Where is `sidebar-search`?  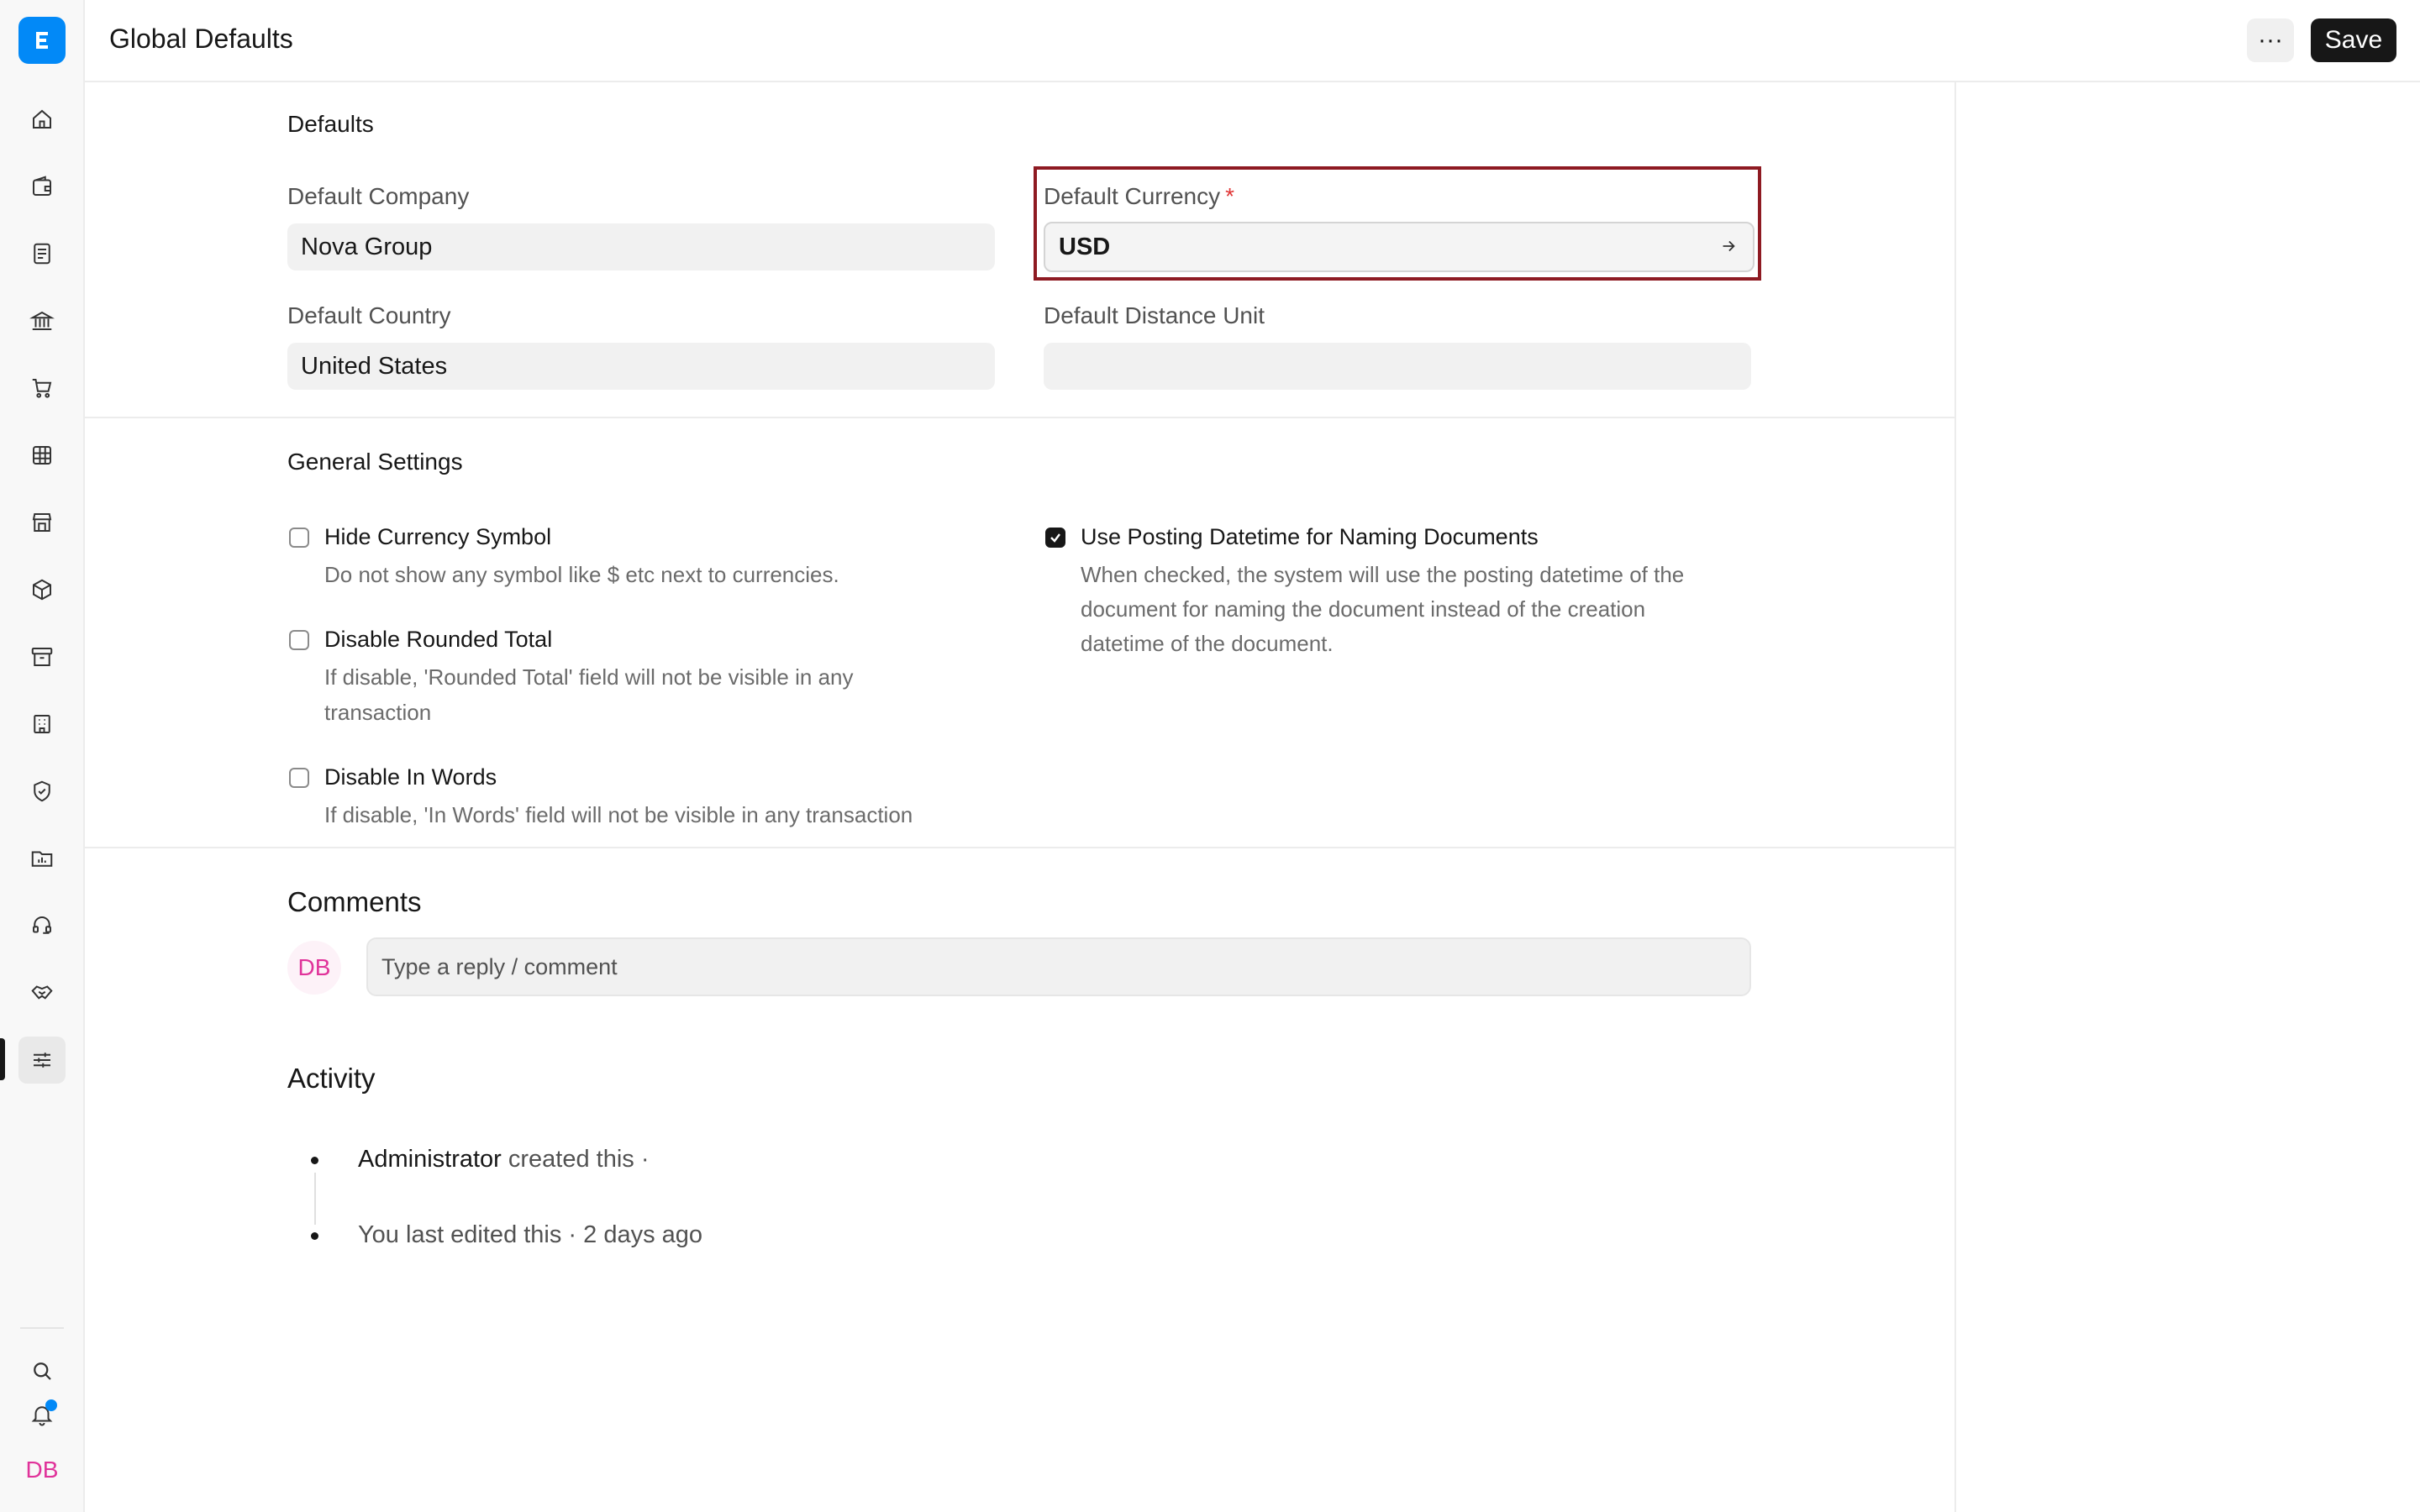 sidebar-search is located at coordinates (42, 1370).